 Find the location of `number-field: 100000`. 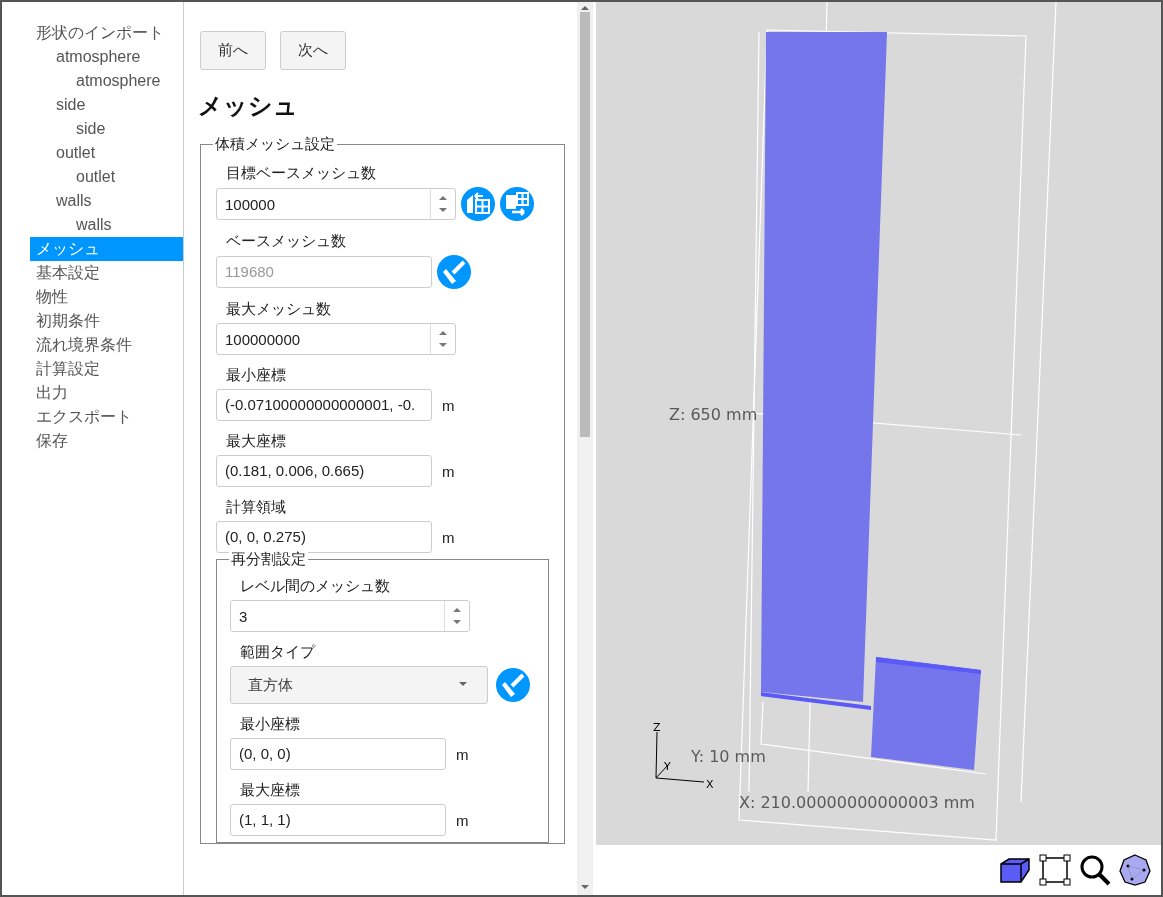

number-field: 100000 is located at coordinates (336, 204).